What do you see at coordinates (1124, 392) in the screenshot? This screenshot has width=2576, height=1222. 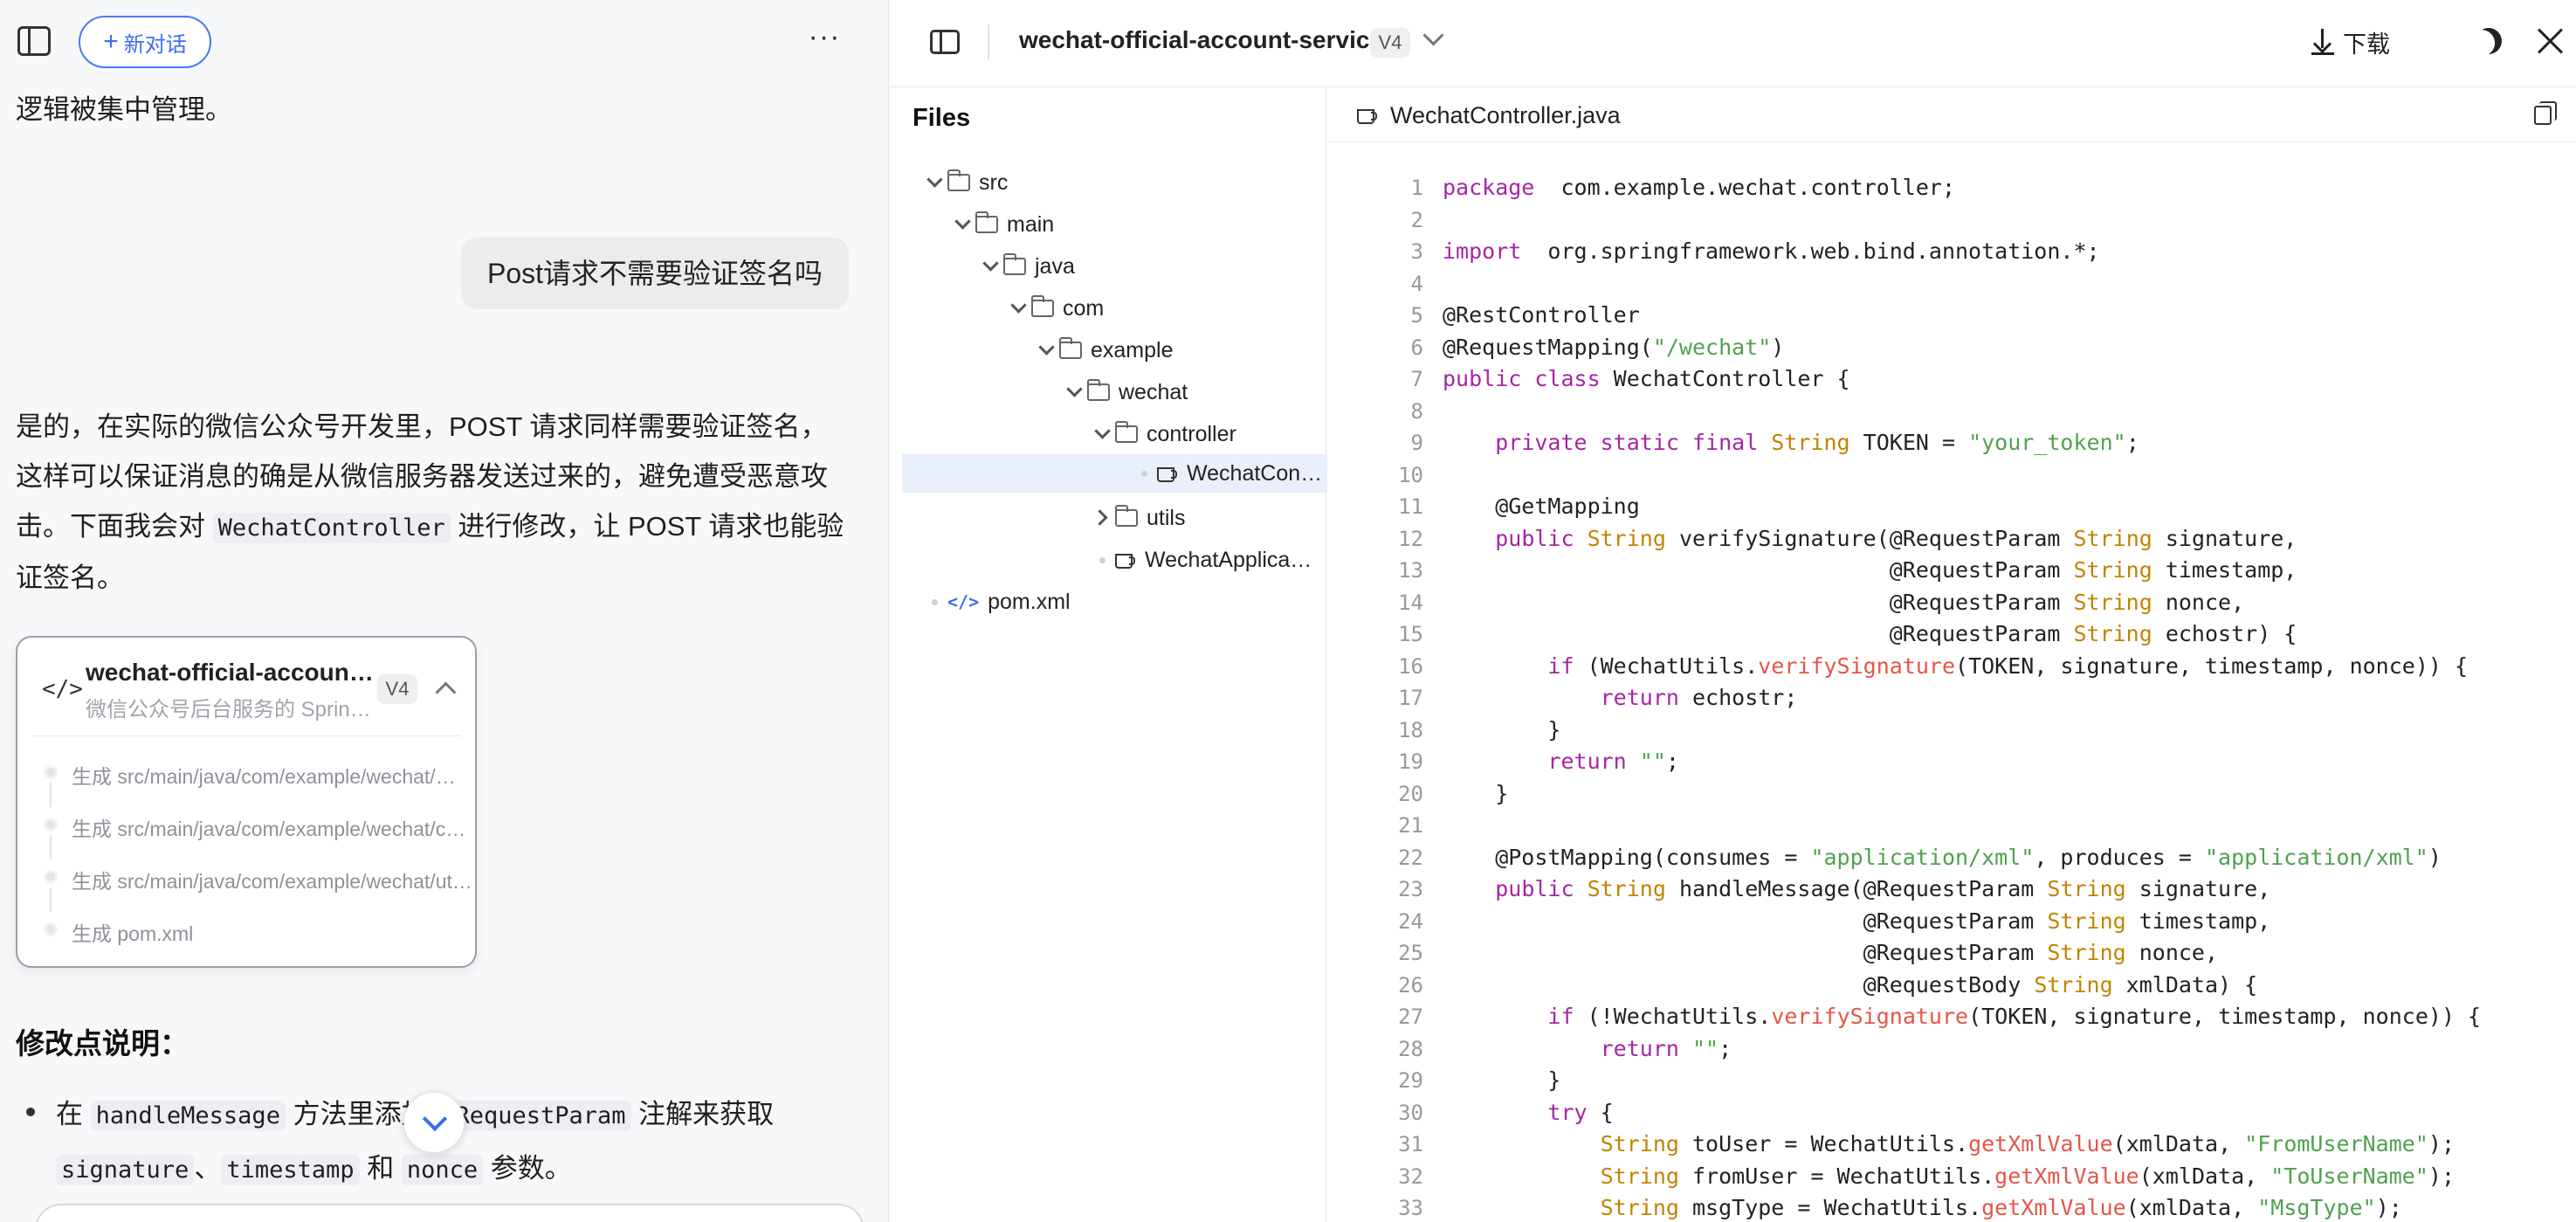 I see `tree-folder-wechat: wechat` at bounding box center [1124, 392].